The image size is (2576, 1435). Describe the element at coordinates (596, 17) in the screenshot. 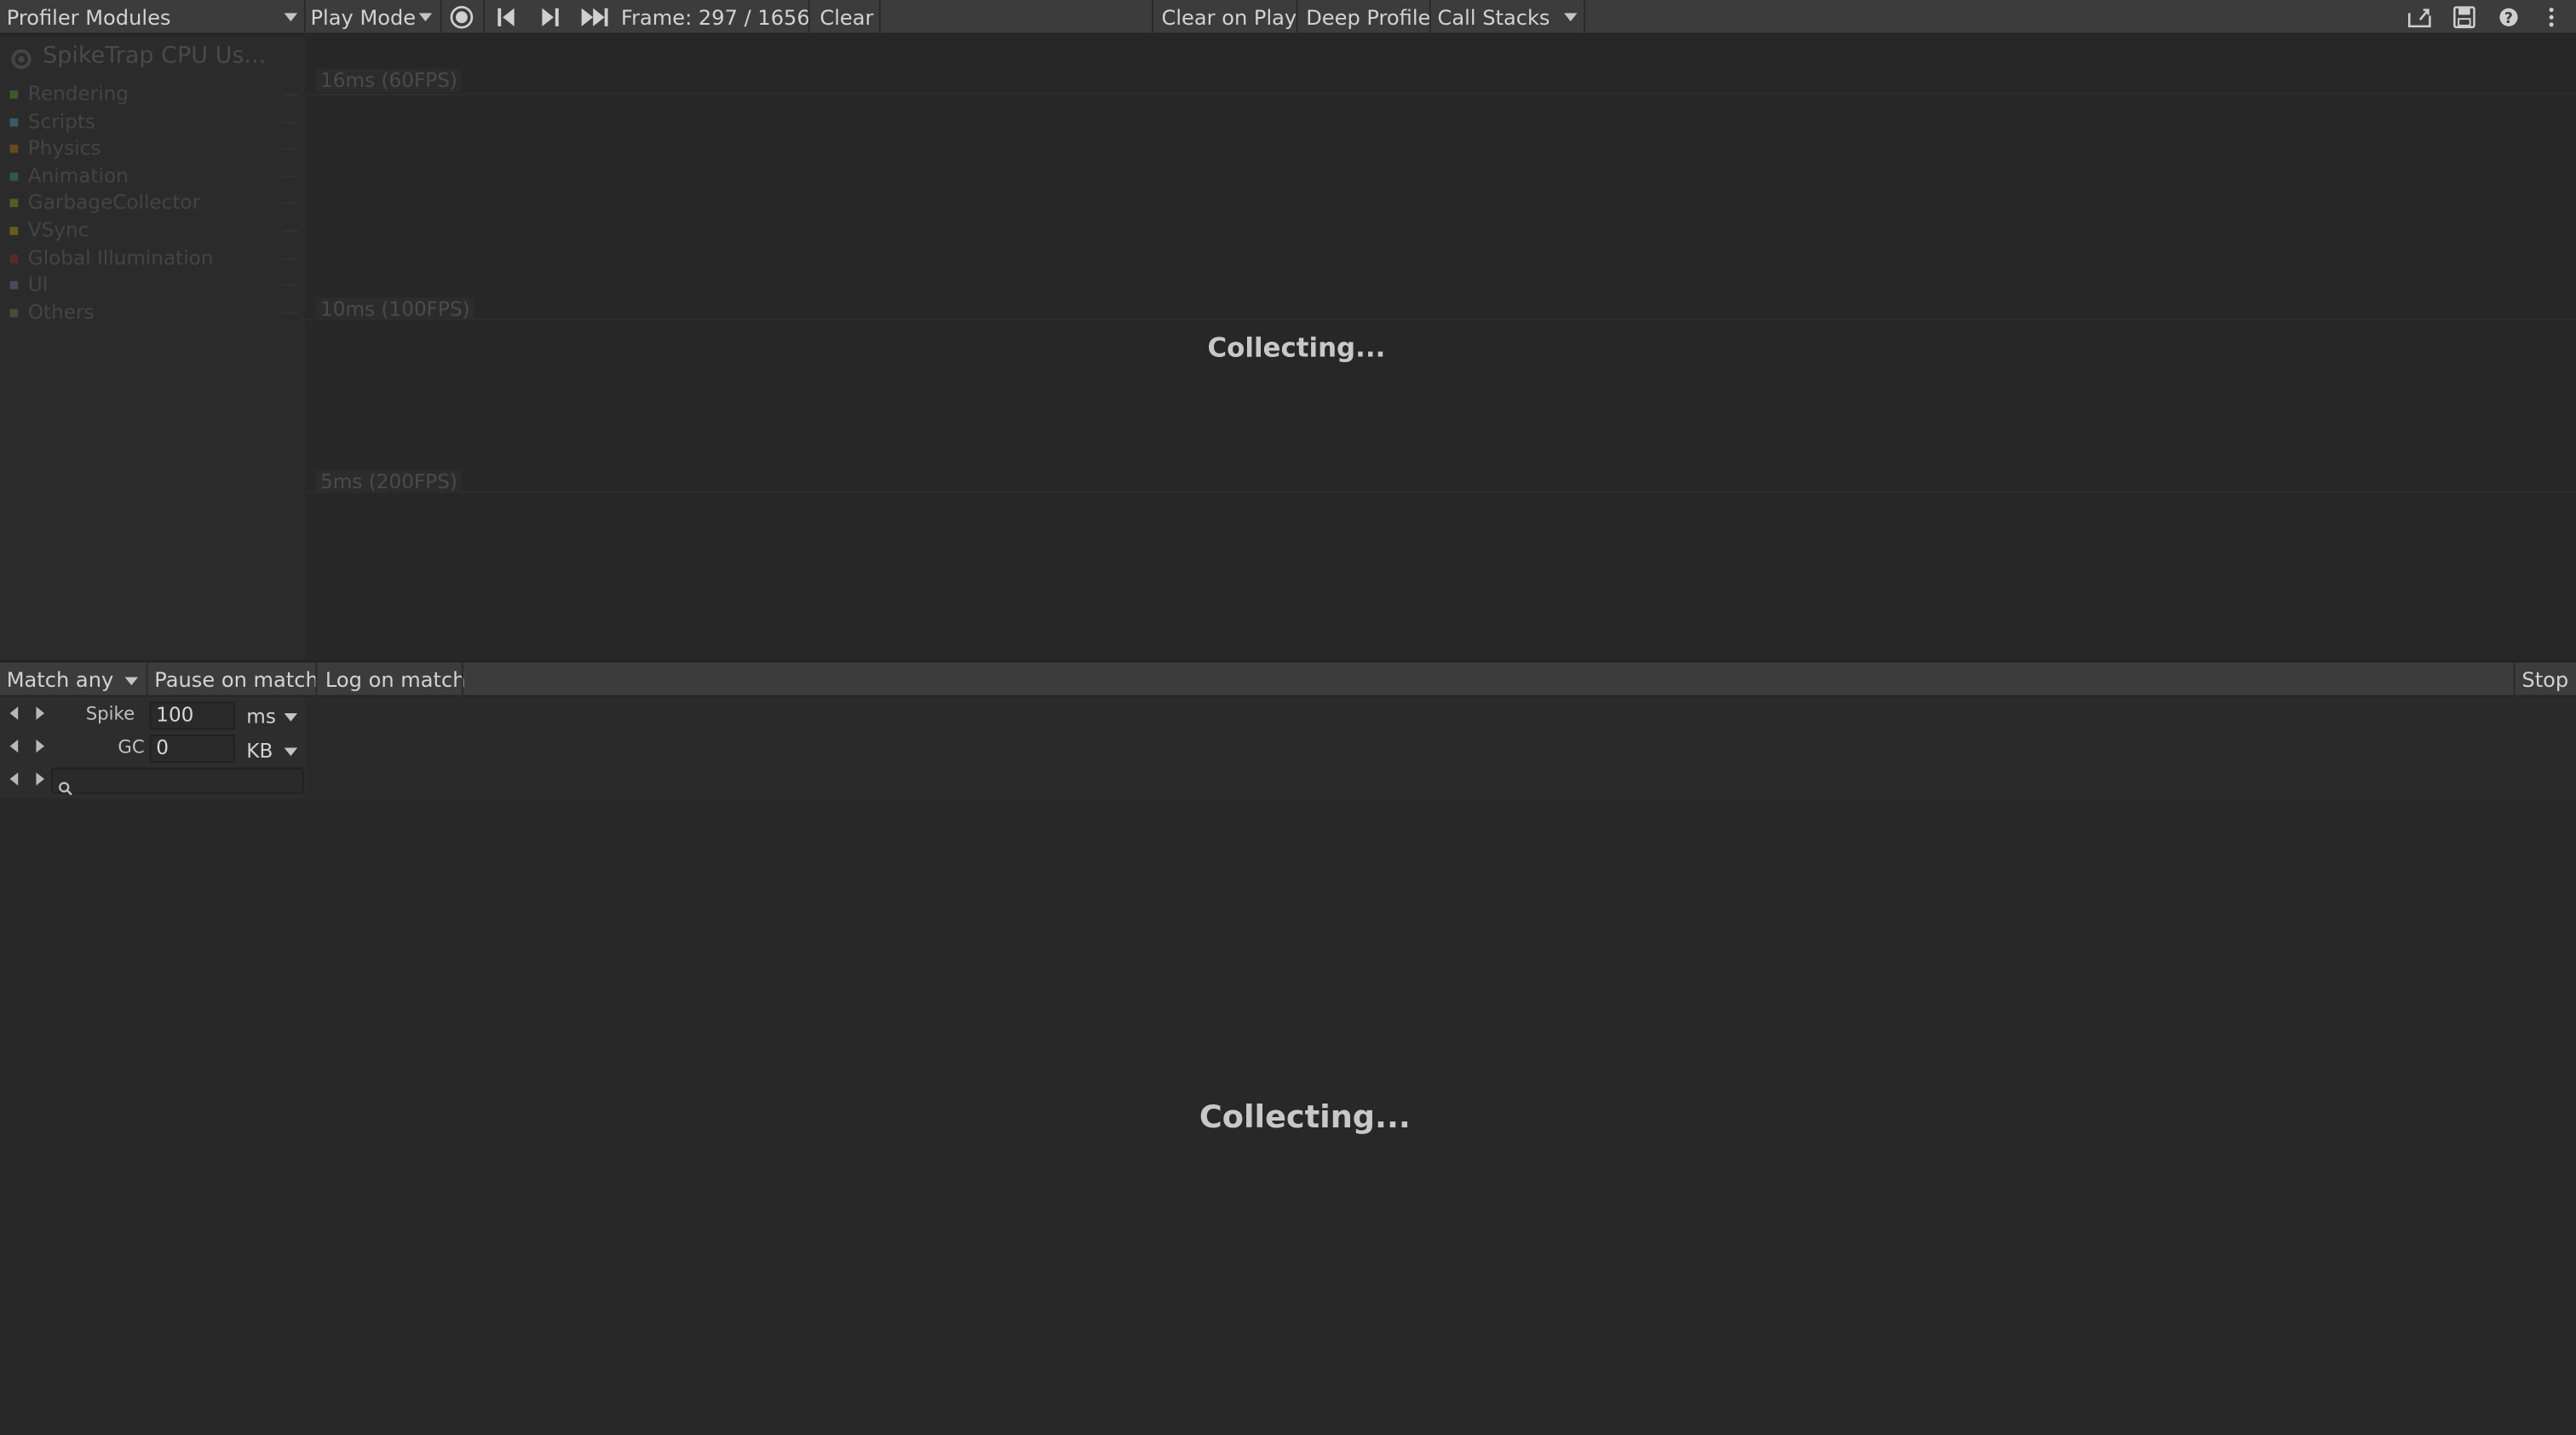

I see `skip-to-end-icon` at that location.